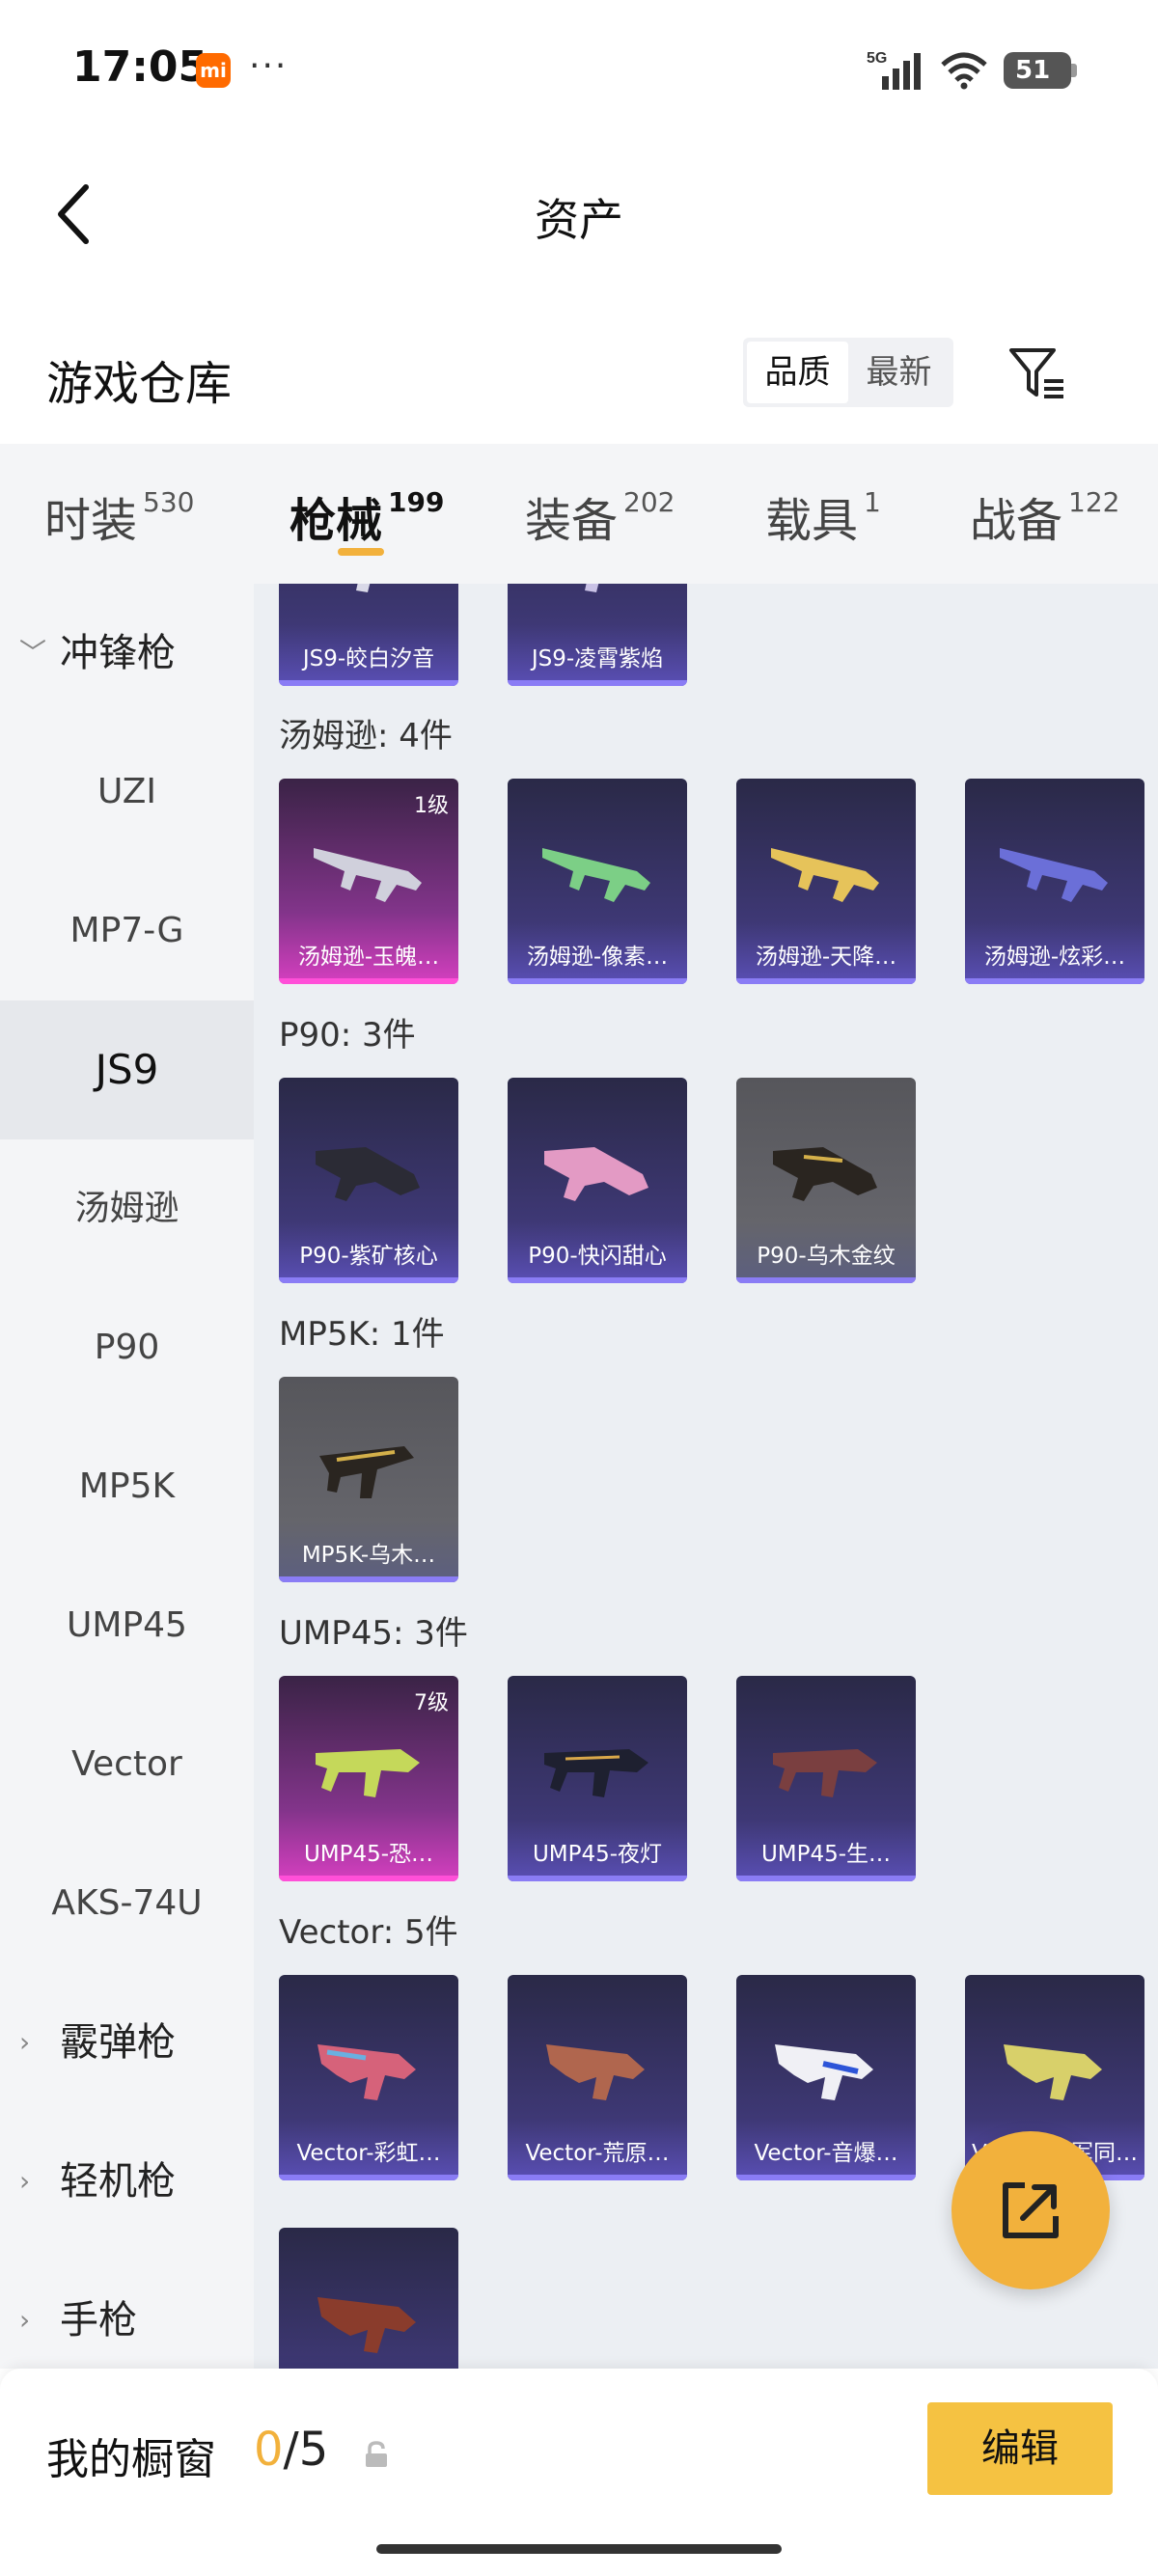 This screenshot has width=1158, height=2576. I want to click on weapon-card-name: P90-快闪甜心, so click(597, 1257).